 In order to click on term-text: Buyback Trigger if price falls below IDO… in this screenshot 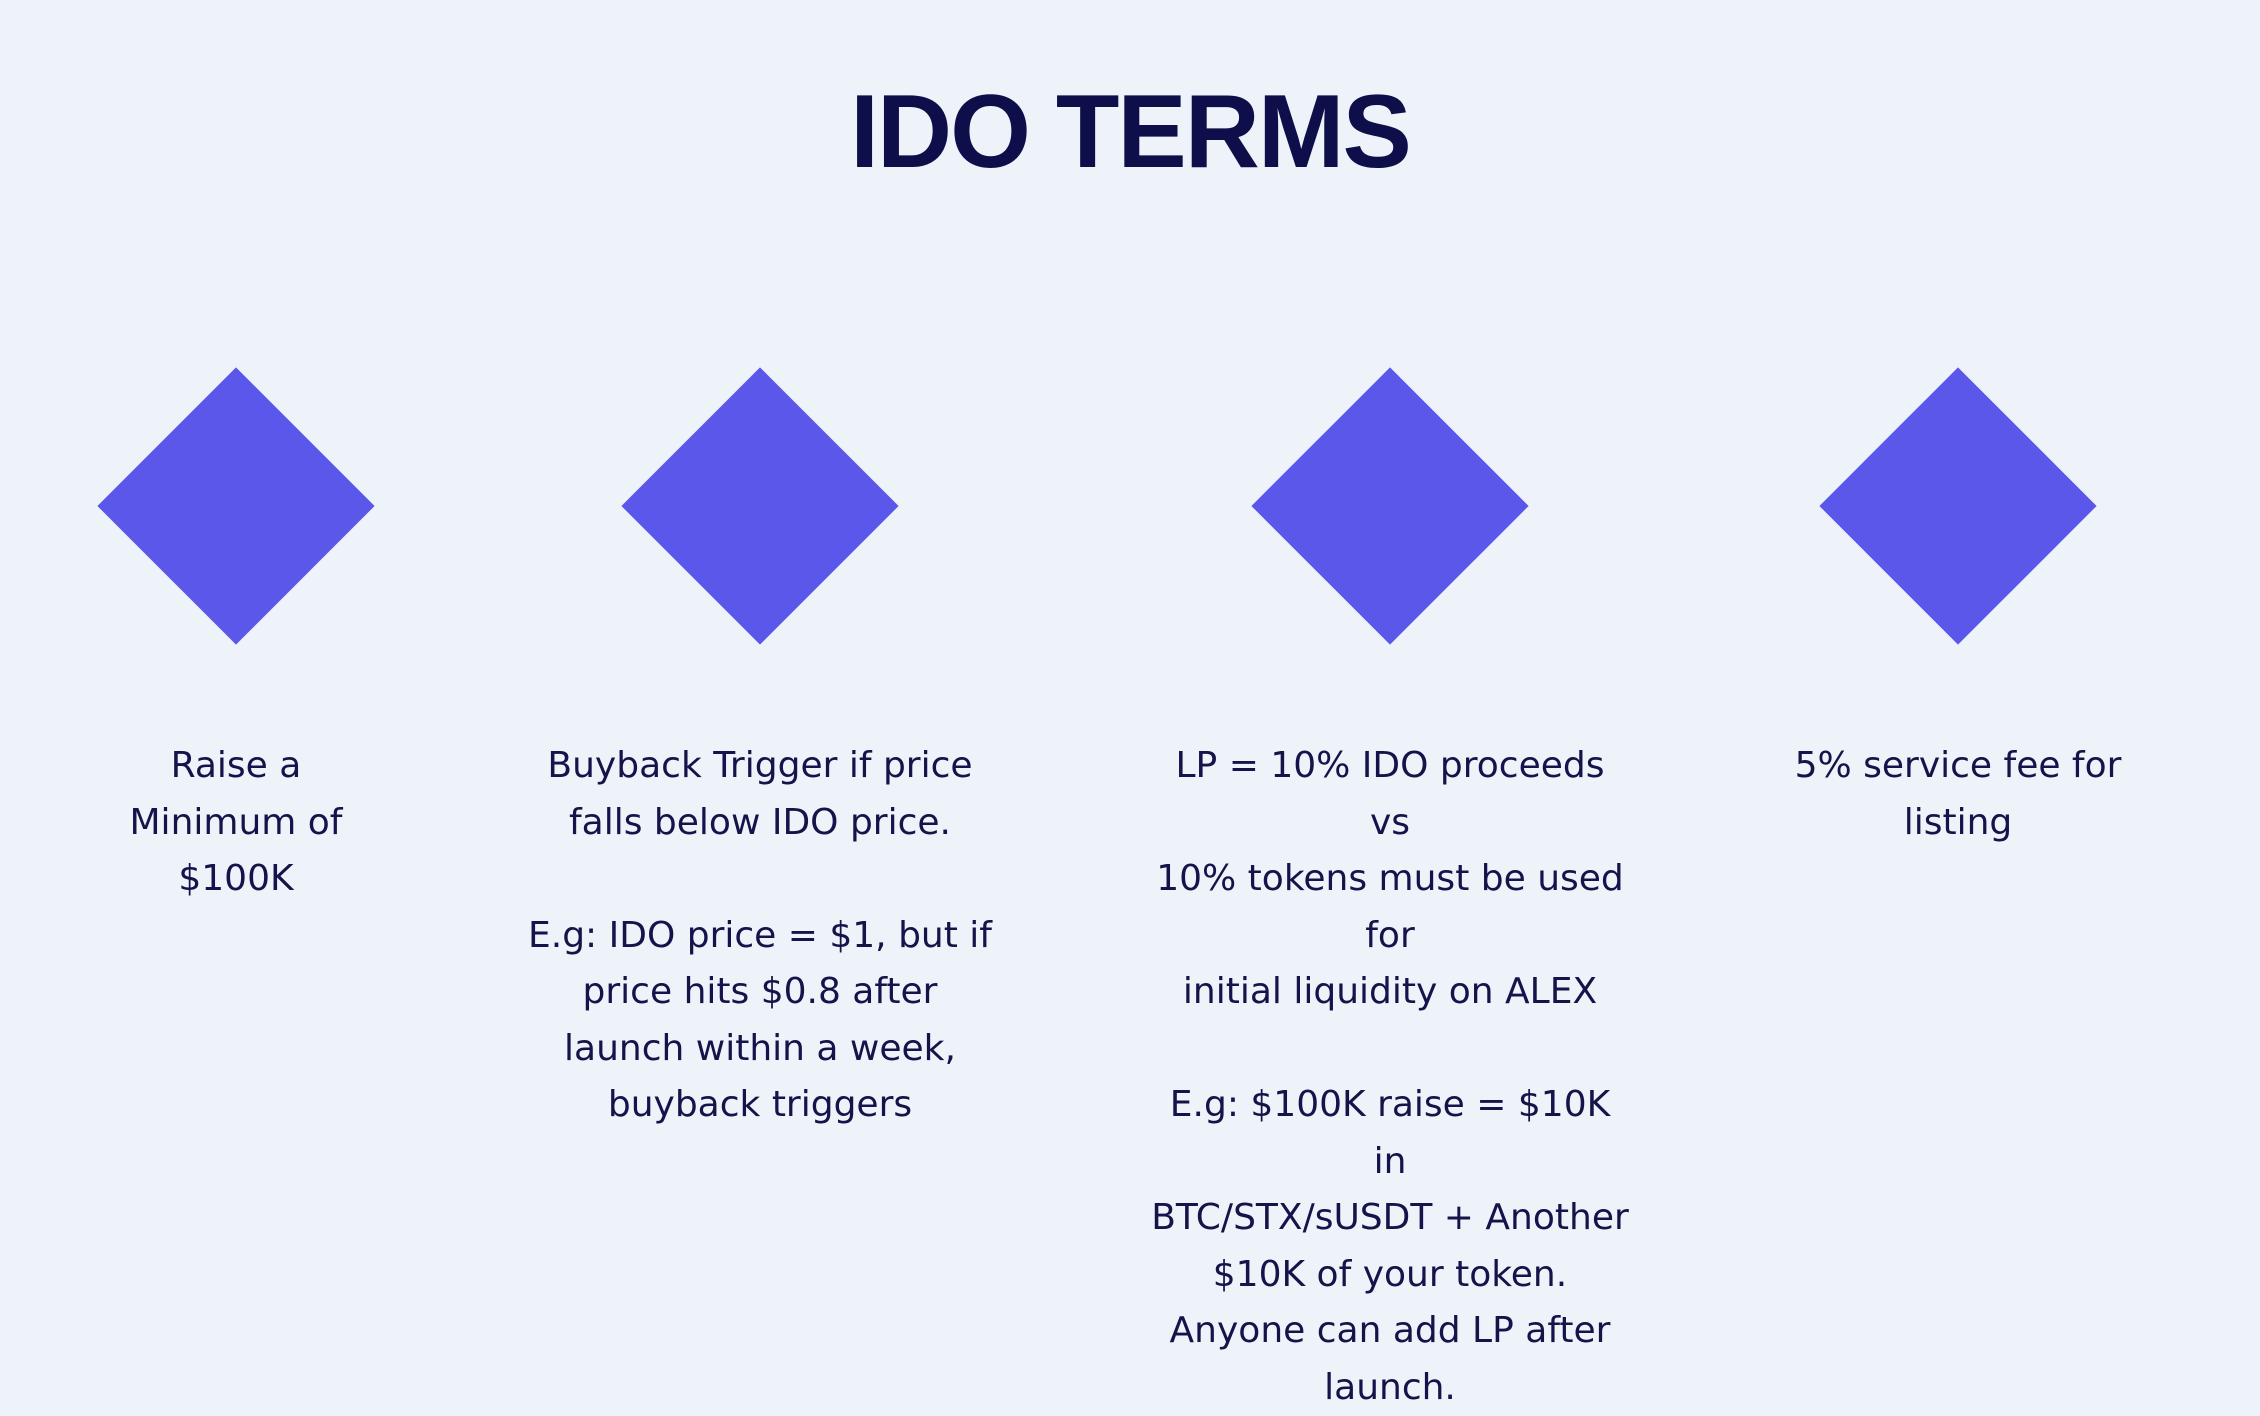, I will do `click(760, 935)`.